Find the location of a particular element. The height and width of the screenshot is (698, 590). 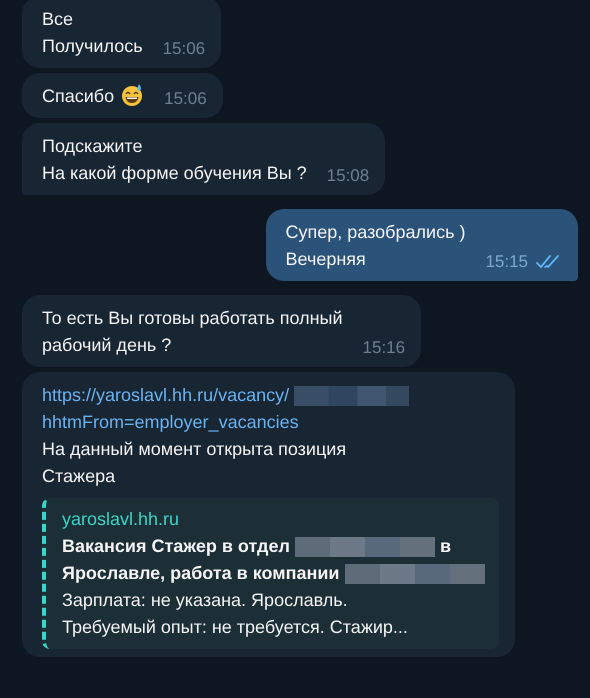

link-preview-title: Ярославле, работа в компании is located at coordinates (201, 573).